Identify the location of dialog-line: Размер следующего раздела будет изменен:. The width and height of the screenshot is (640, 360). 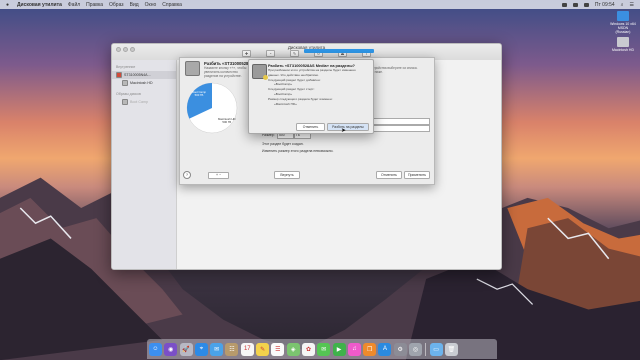
(300, 98).